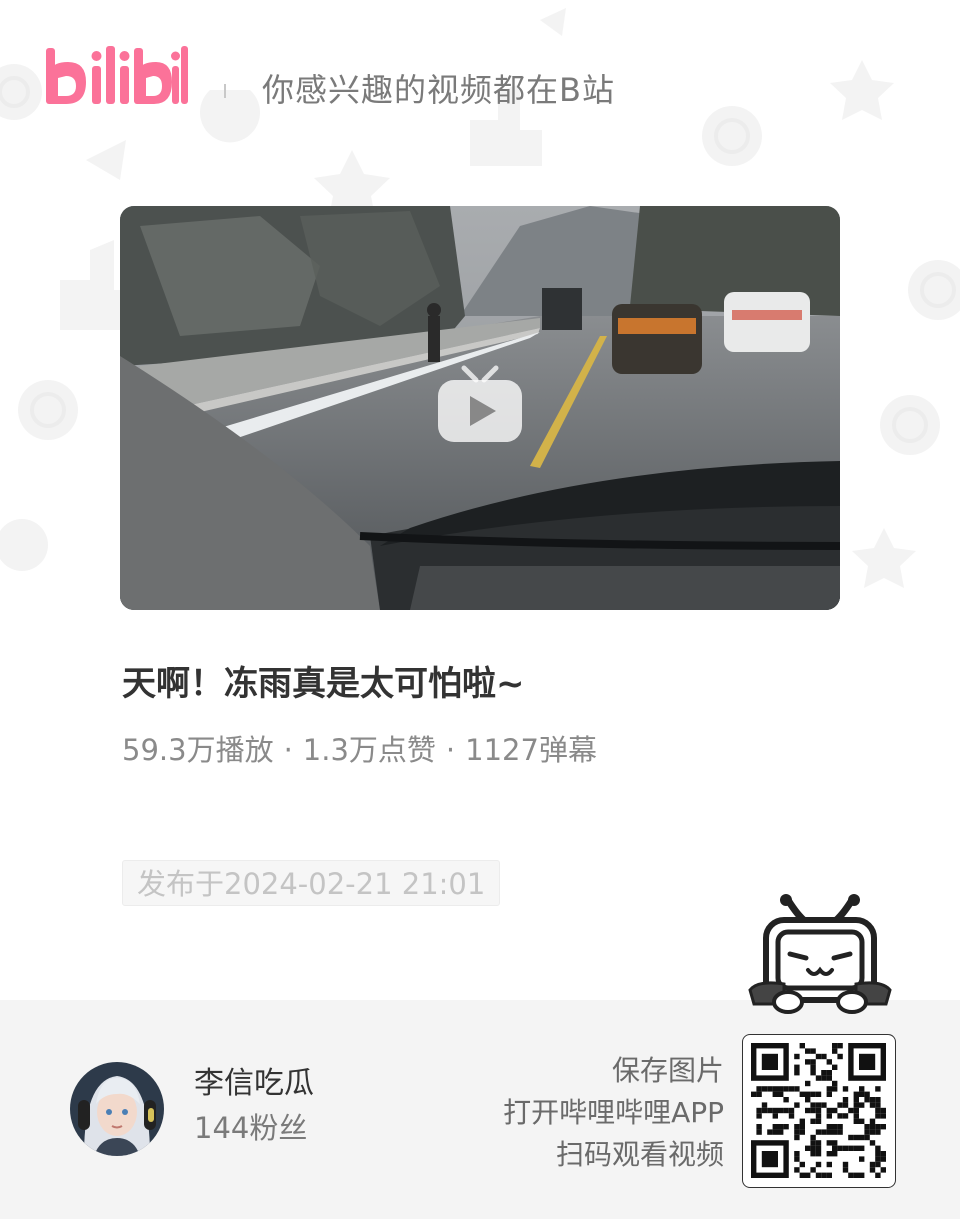 This screenshot has width=960, height=1219. I want to click on publish-date: 发布于2024-02-21 21:01, so click(311, 883).